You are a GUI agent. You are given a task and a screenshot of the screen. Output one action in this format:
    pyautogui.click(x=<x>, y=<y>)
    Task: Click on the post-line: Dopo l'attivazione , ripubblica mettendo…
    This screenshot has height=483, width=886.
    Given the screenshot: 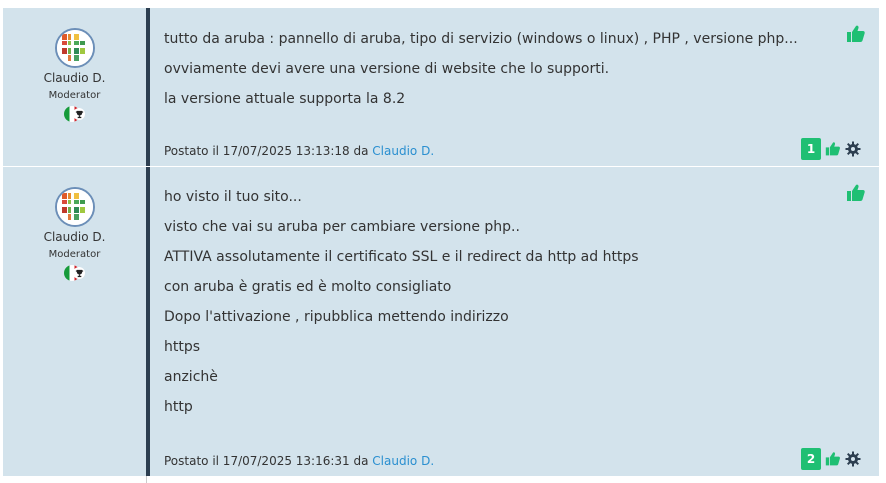 What is the action you would take?
    pyautogui.click(x=336, y=317)
    